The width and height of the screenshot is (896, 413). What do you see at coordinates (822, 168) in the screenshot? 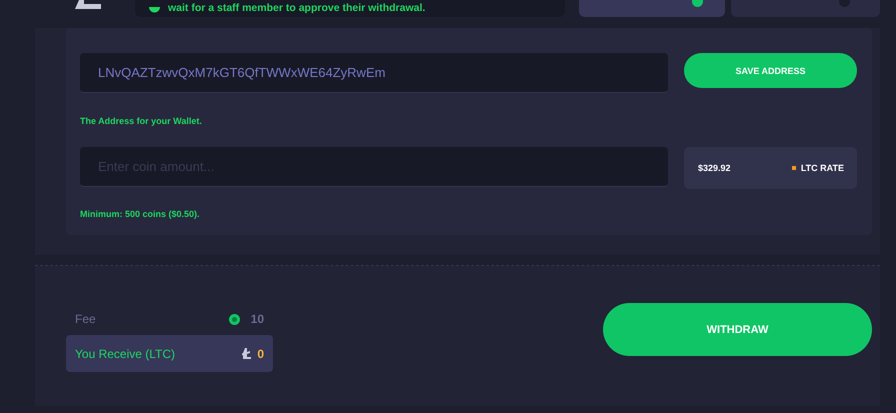
I see `rate-label: LTC RATE` at bounding box center [822, 168].